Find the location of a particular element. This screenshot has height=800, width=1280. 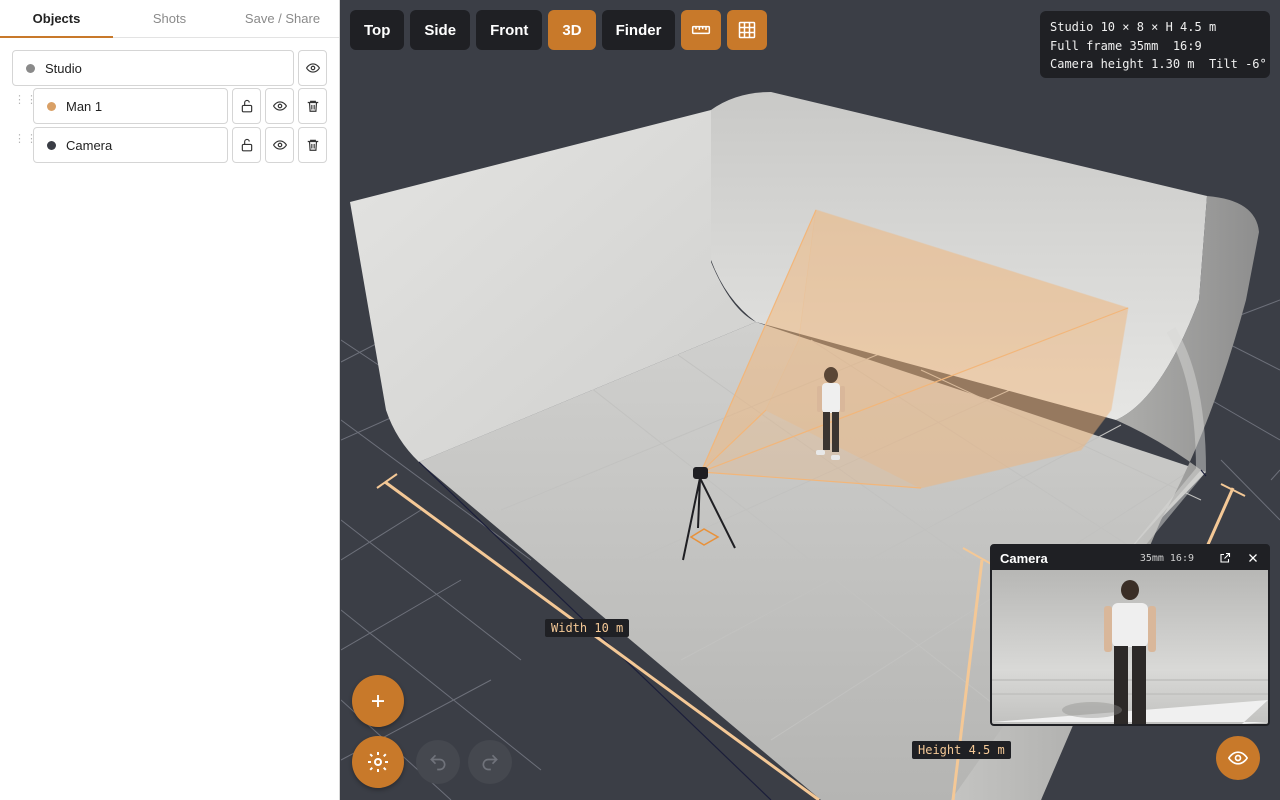

ruler-icon is located at coordinates (701, 30).